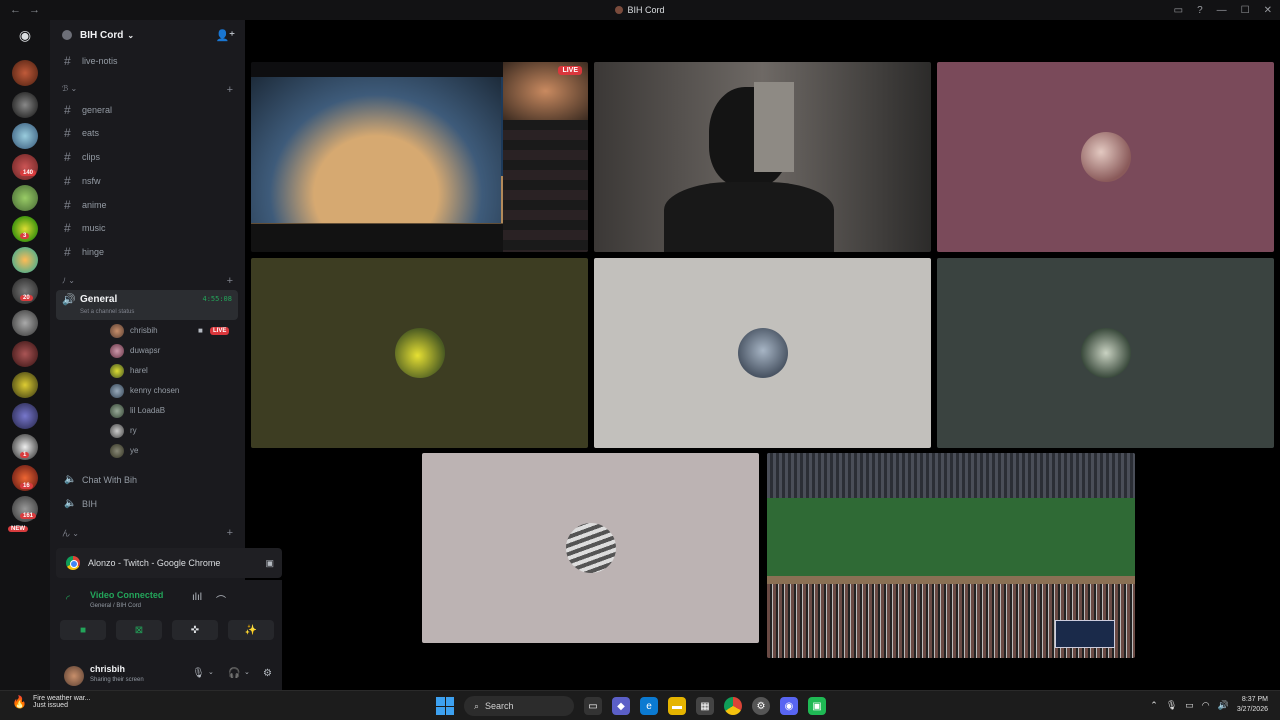 Image resolution: width=1280 pixels, height=720 pixels. I want to click on channel-clips: # clips, so click(82, 157).